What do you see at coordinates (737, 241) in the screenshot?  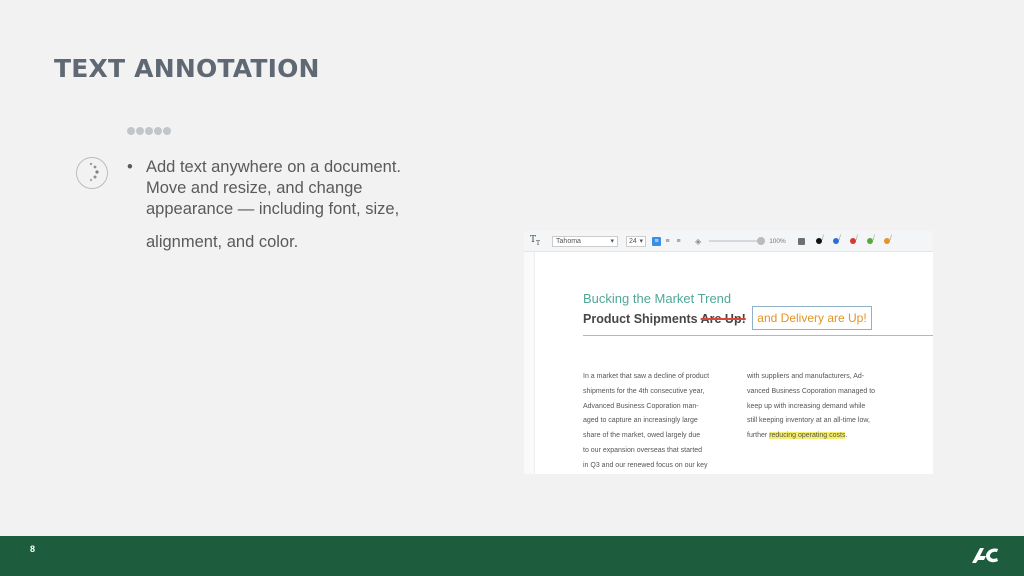 I see `opacity-slider` at bounding box center [737, 241].